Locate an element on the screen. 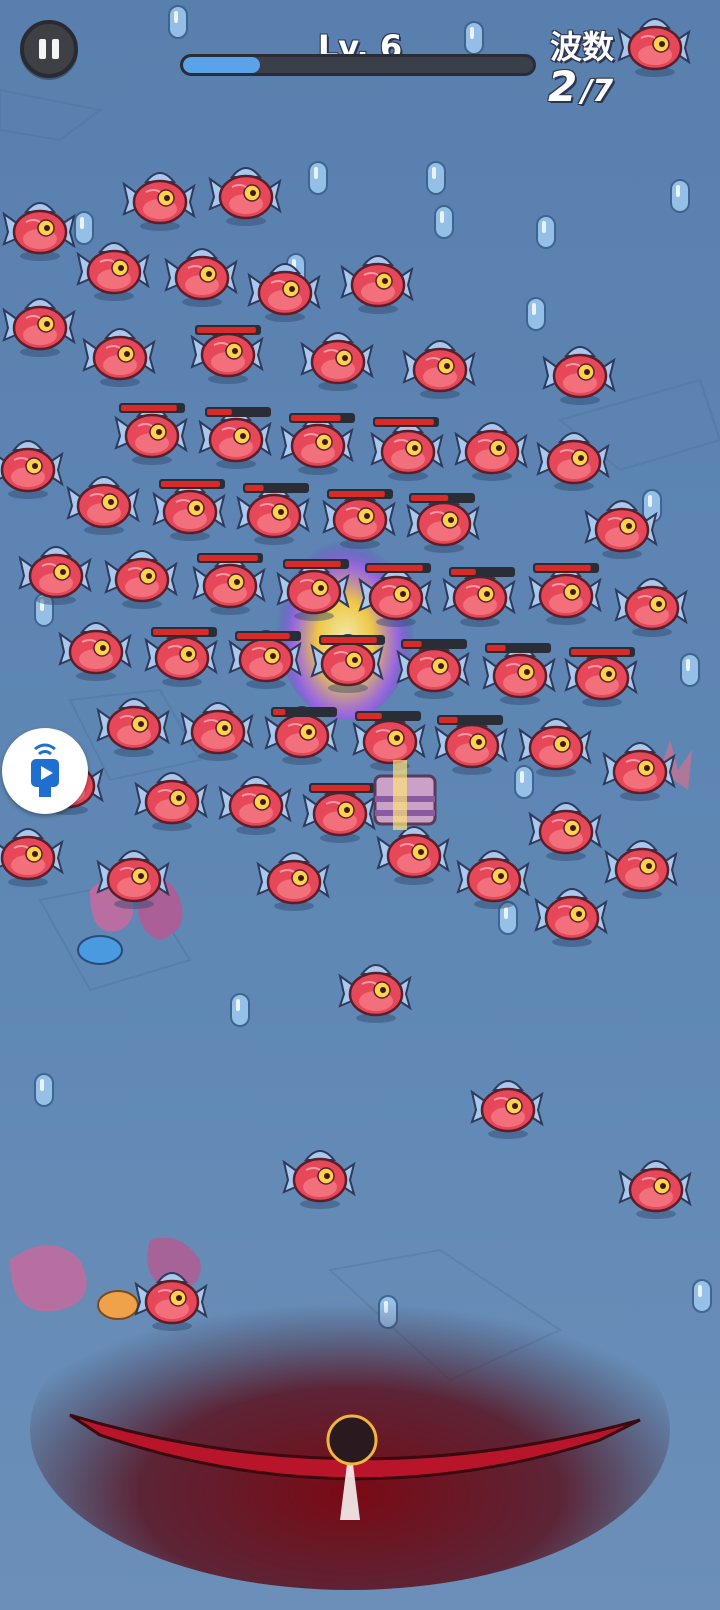 The width and height of the screenshot is (720, 1610). shell-decoration is located at coordinates (100, 950).